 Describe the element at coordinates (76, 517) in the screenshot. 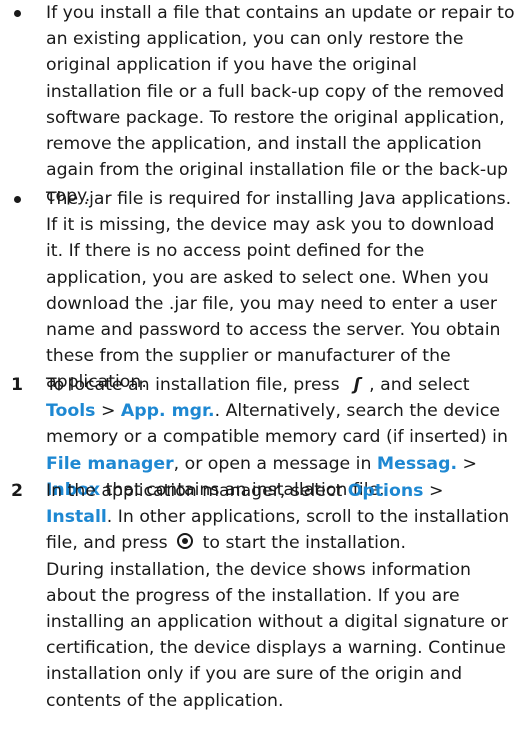

I see `link-install: Install` at that location.